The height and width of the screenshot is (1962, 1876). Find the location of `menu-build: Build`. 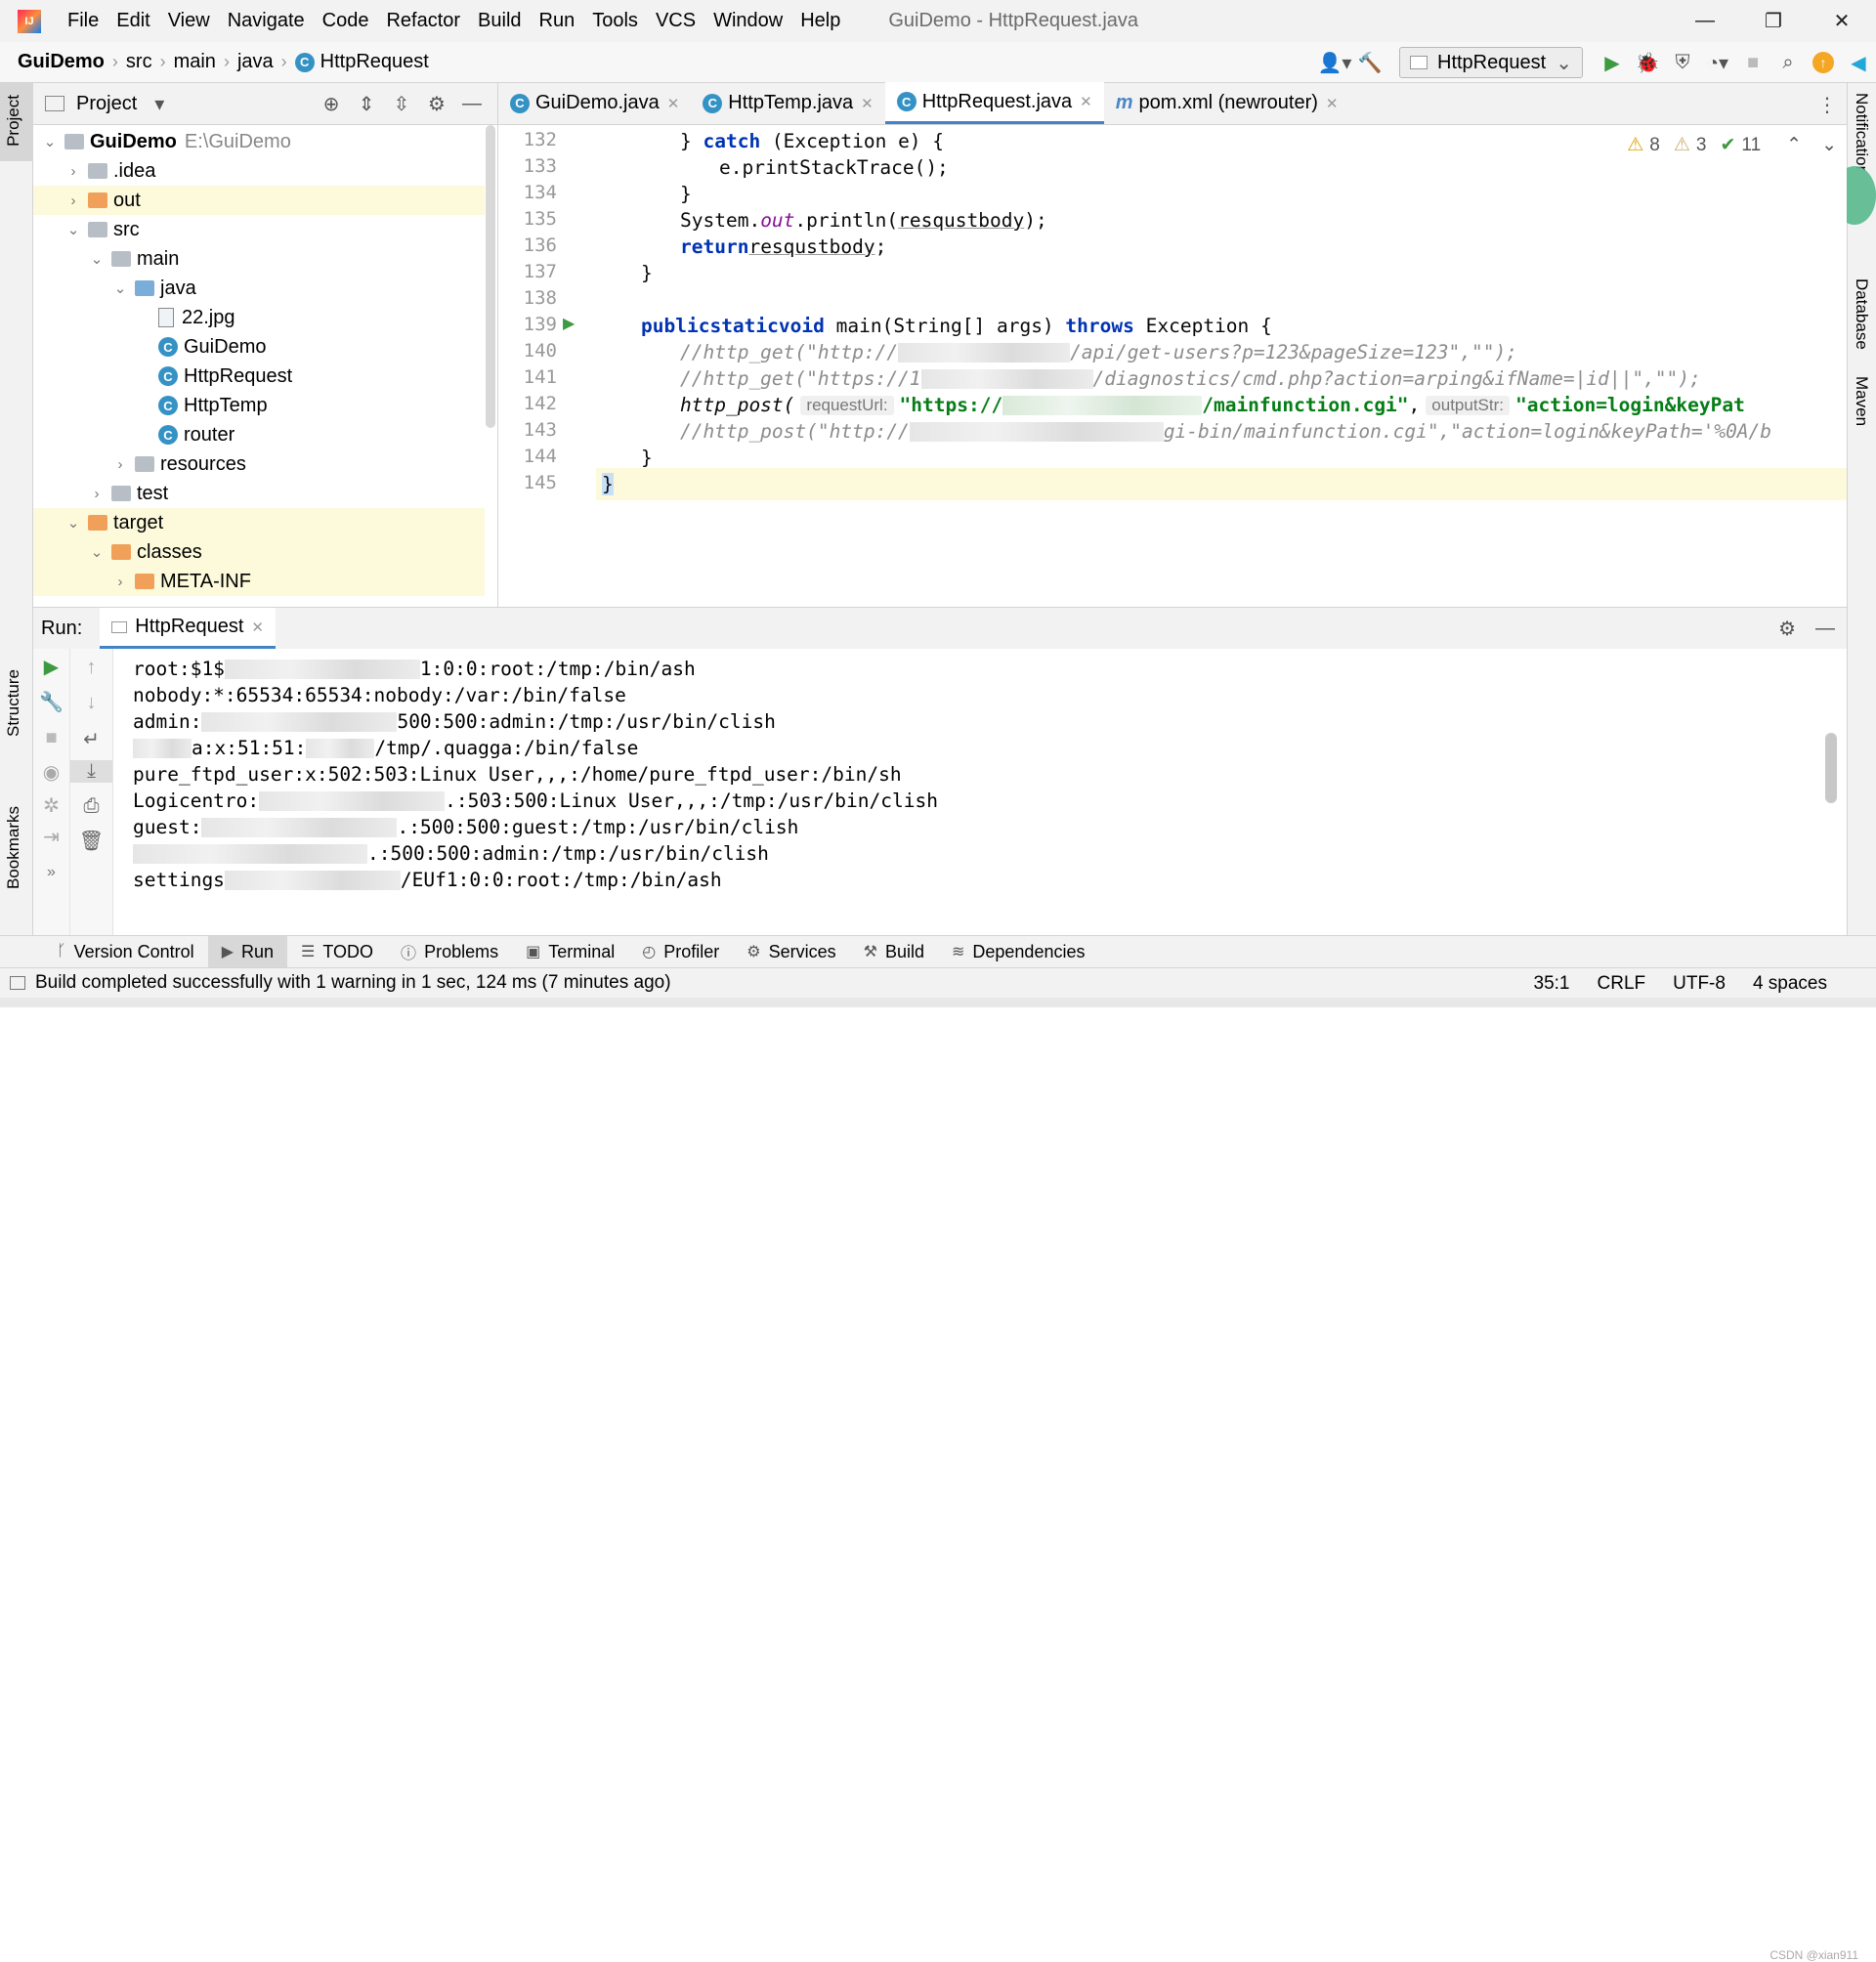

menu-build: Build is located at coordinates (499, 21).